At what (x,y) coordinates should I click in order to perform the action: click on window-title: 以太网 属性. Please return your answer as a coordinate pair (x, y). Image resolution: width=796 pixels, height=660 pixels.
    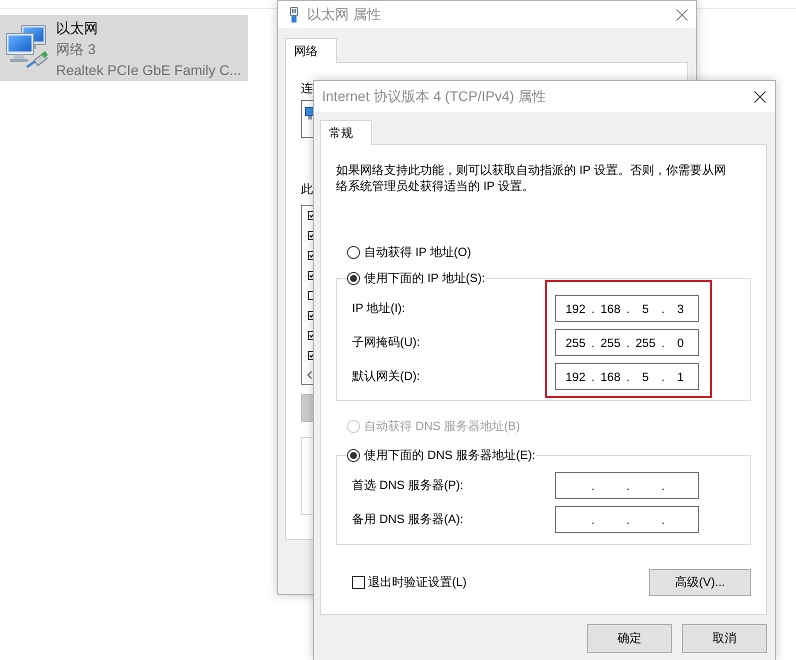
    Looking at the image, I should click on (344, 15).